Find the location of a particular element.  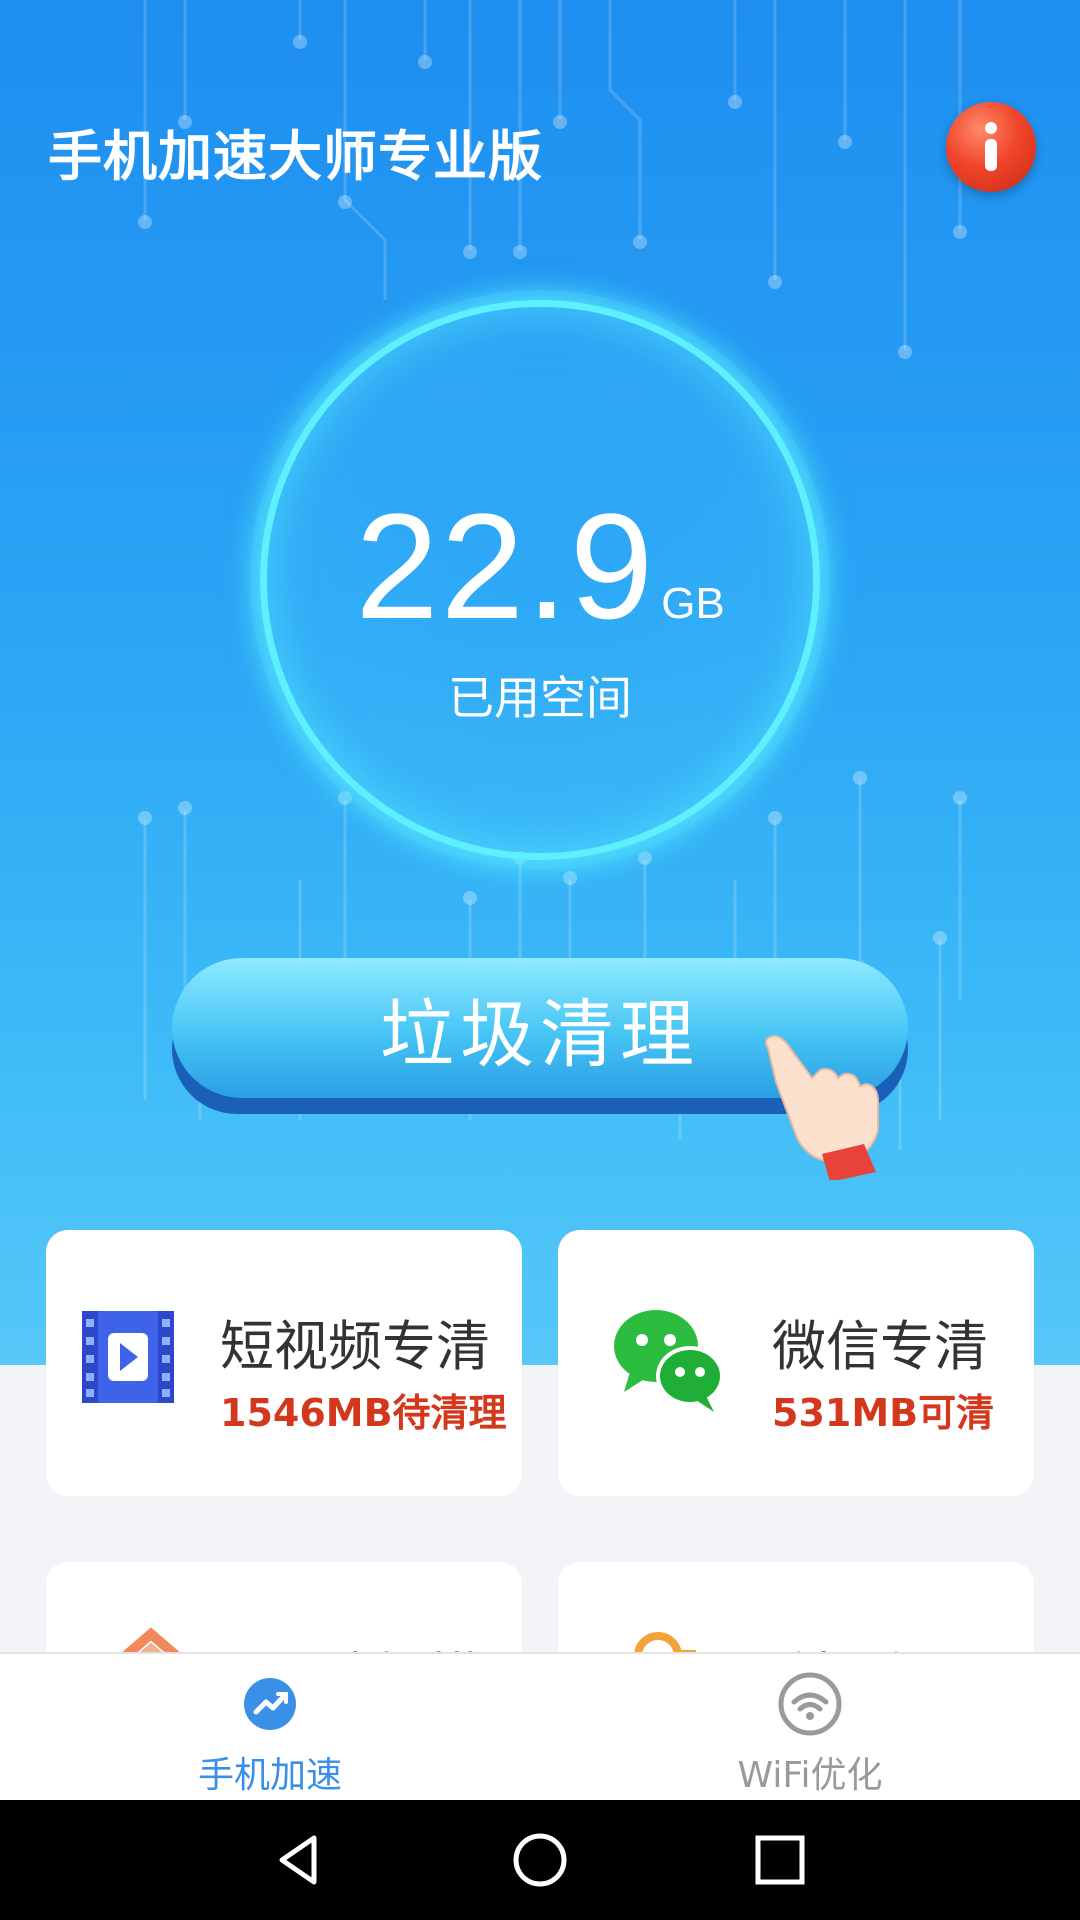

system-navigation-bar is located at coordinates (540, 1860).